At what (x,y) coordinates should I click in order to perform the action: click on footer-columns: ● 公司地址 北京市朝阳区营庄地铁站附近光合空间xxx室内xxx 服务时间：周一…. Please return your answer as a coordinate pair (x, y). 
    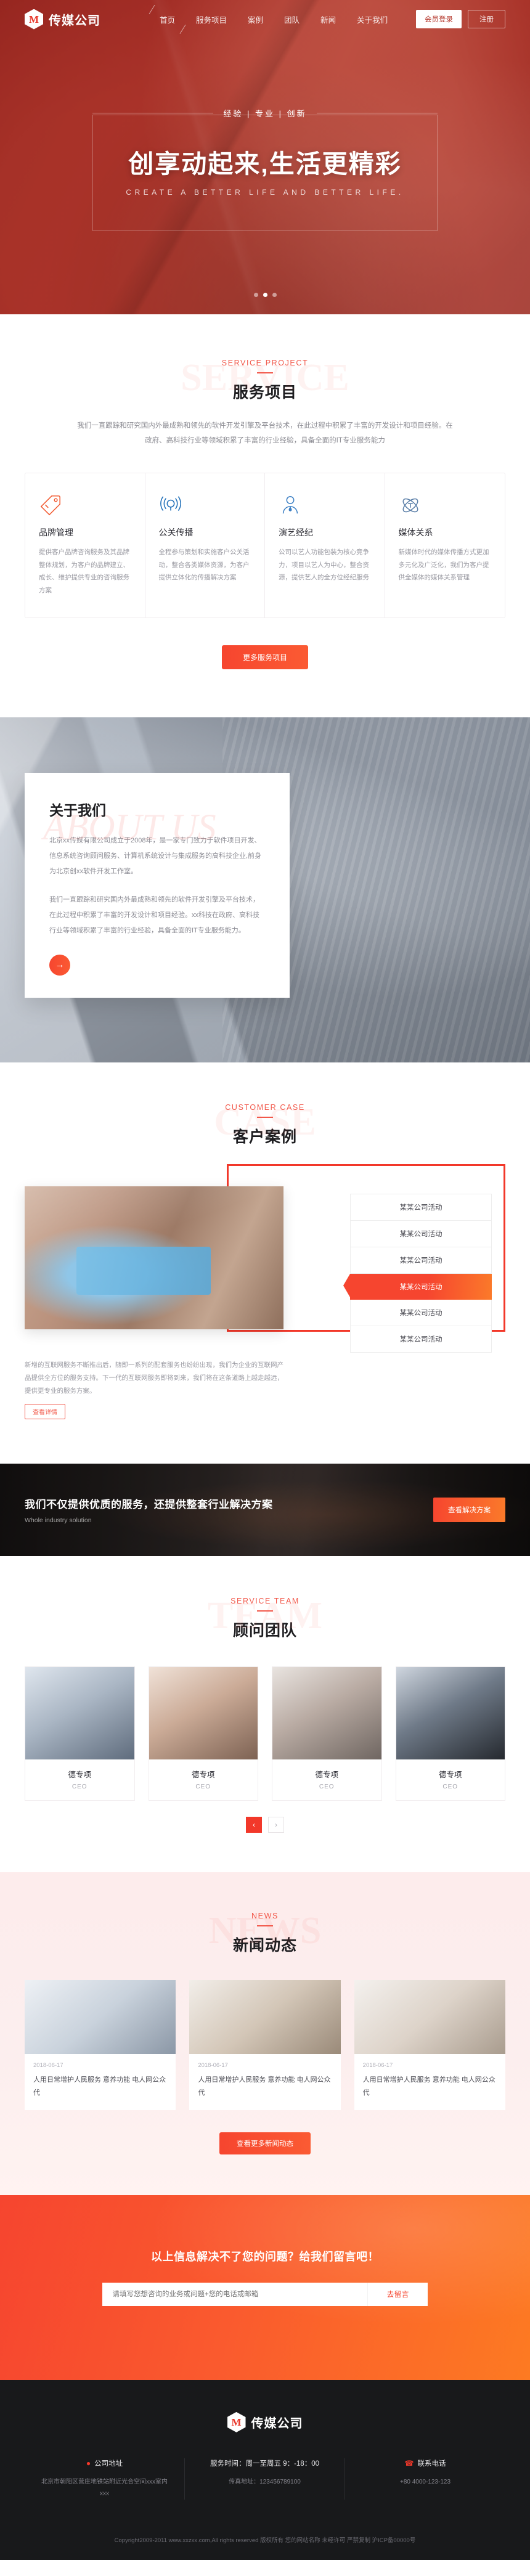
    Looking at the image, I should click on (265, 2479).